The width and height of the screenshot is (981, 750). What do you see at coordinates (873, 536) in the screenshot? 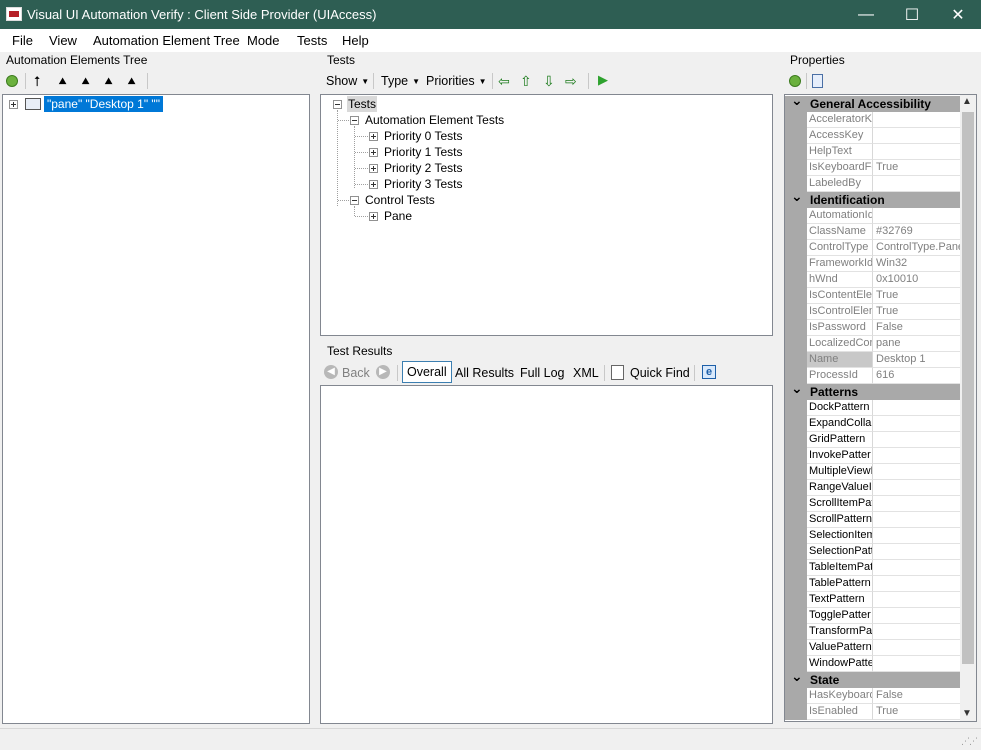
I see `property-row: SelectionItem` at bounding box center [873, 536].